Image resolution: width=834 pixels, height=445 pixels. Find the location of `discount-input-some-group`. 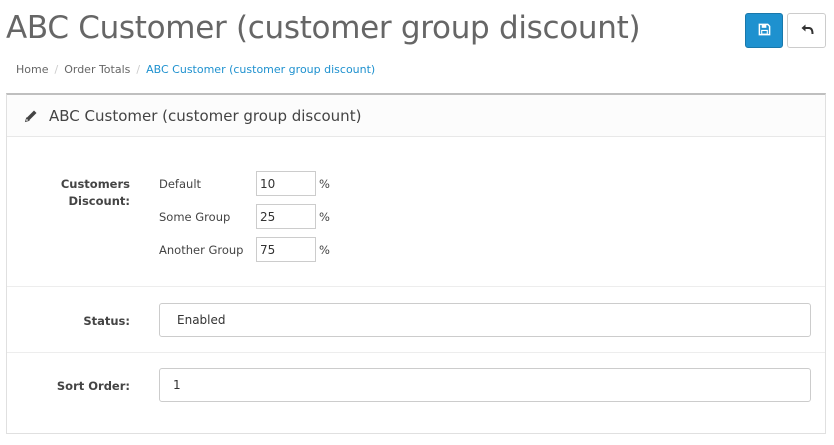

discount-input-some-group is located at coordinates (286, 216).